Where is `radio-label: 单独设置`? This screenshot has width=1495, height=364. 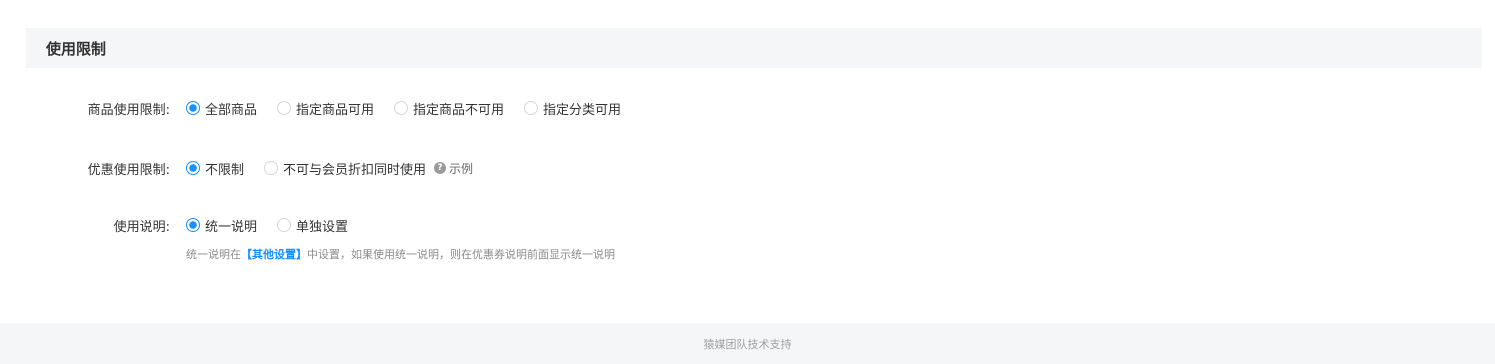 radio-label: 单独设置 is located at coordinates (322, 225).